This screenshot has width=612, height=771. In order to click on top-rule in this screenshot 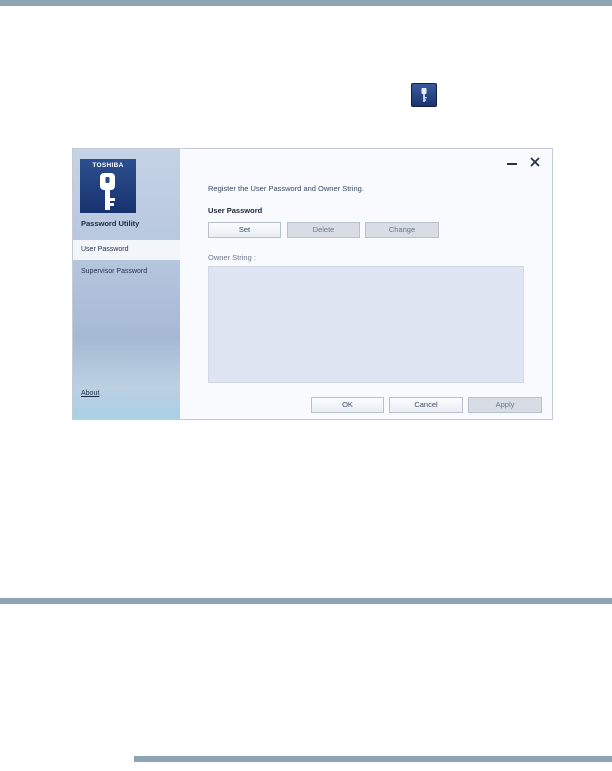, I will do `click(306, 3)`.